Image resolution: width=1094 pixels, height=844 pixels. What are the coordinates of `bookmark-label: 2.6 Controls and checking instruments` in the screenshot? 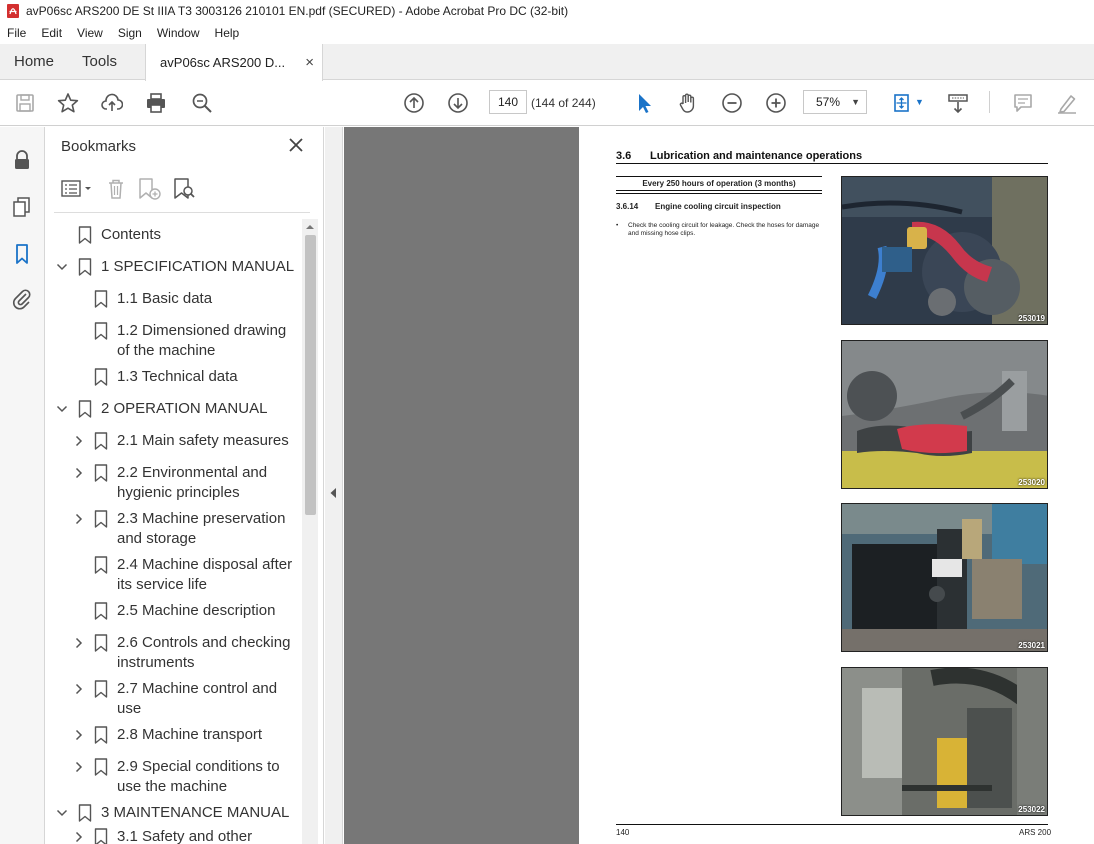 It's located at (204, 652).